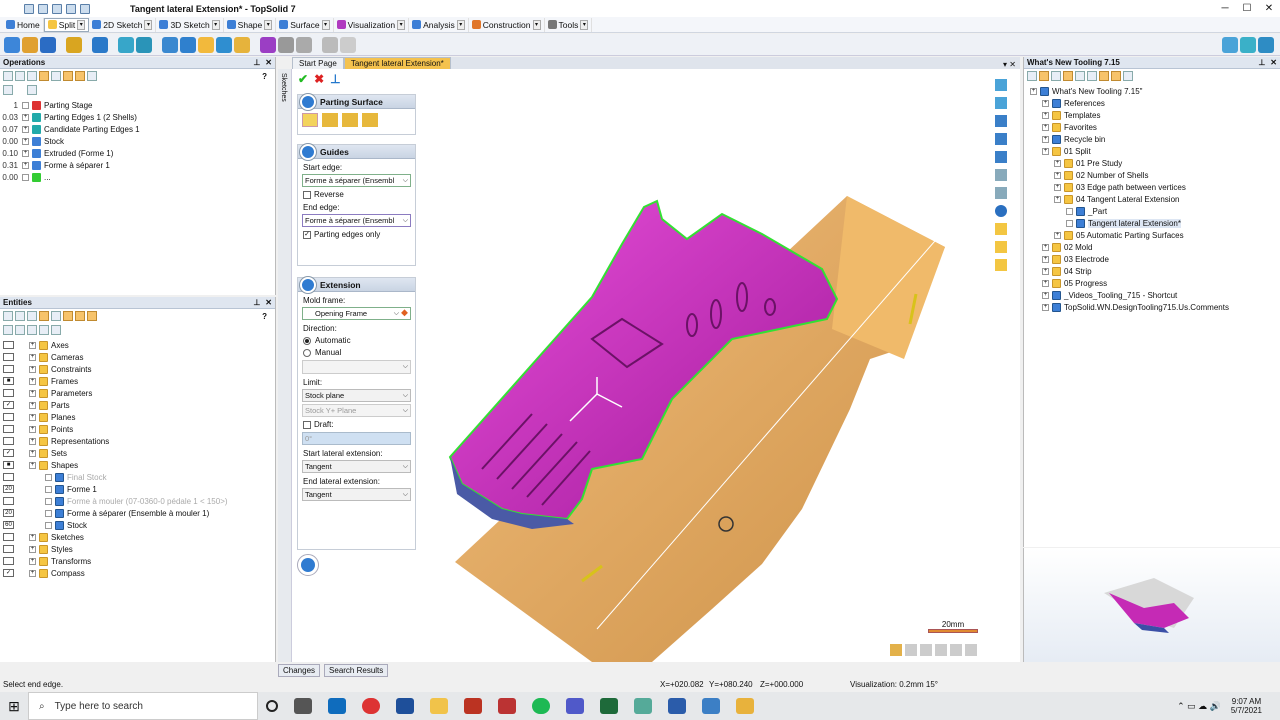  Describe the element at coordinates (224, 44) in the screenshot. I see `ruled-tool-icon` at that location.